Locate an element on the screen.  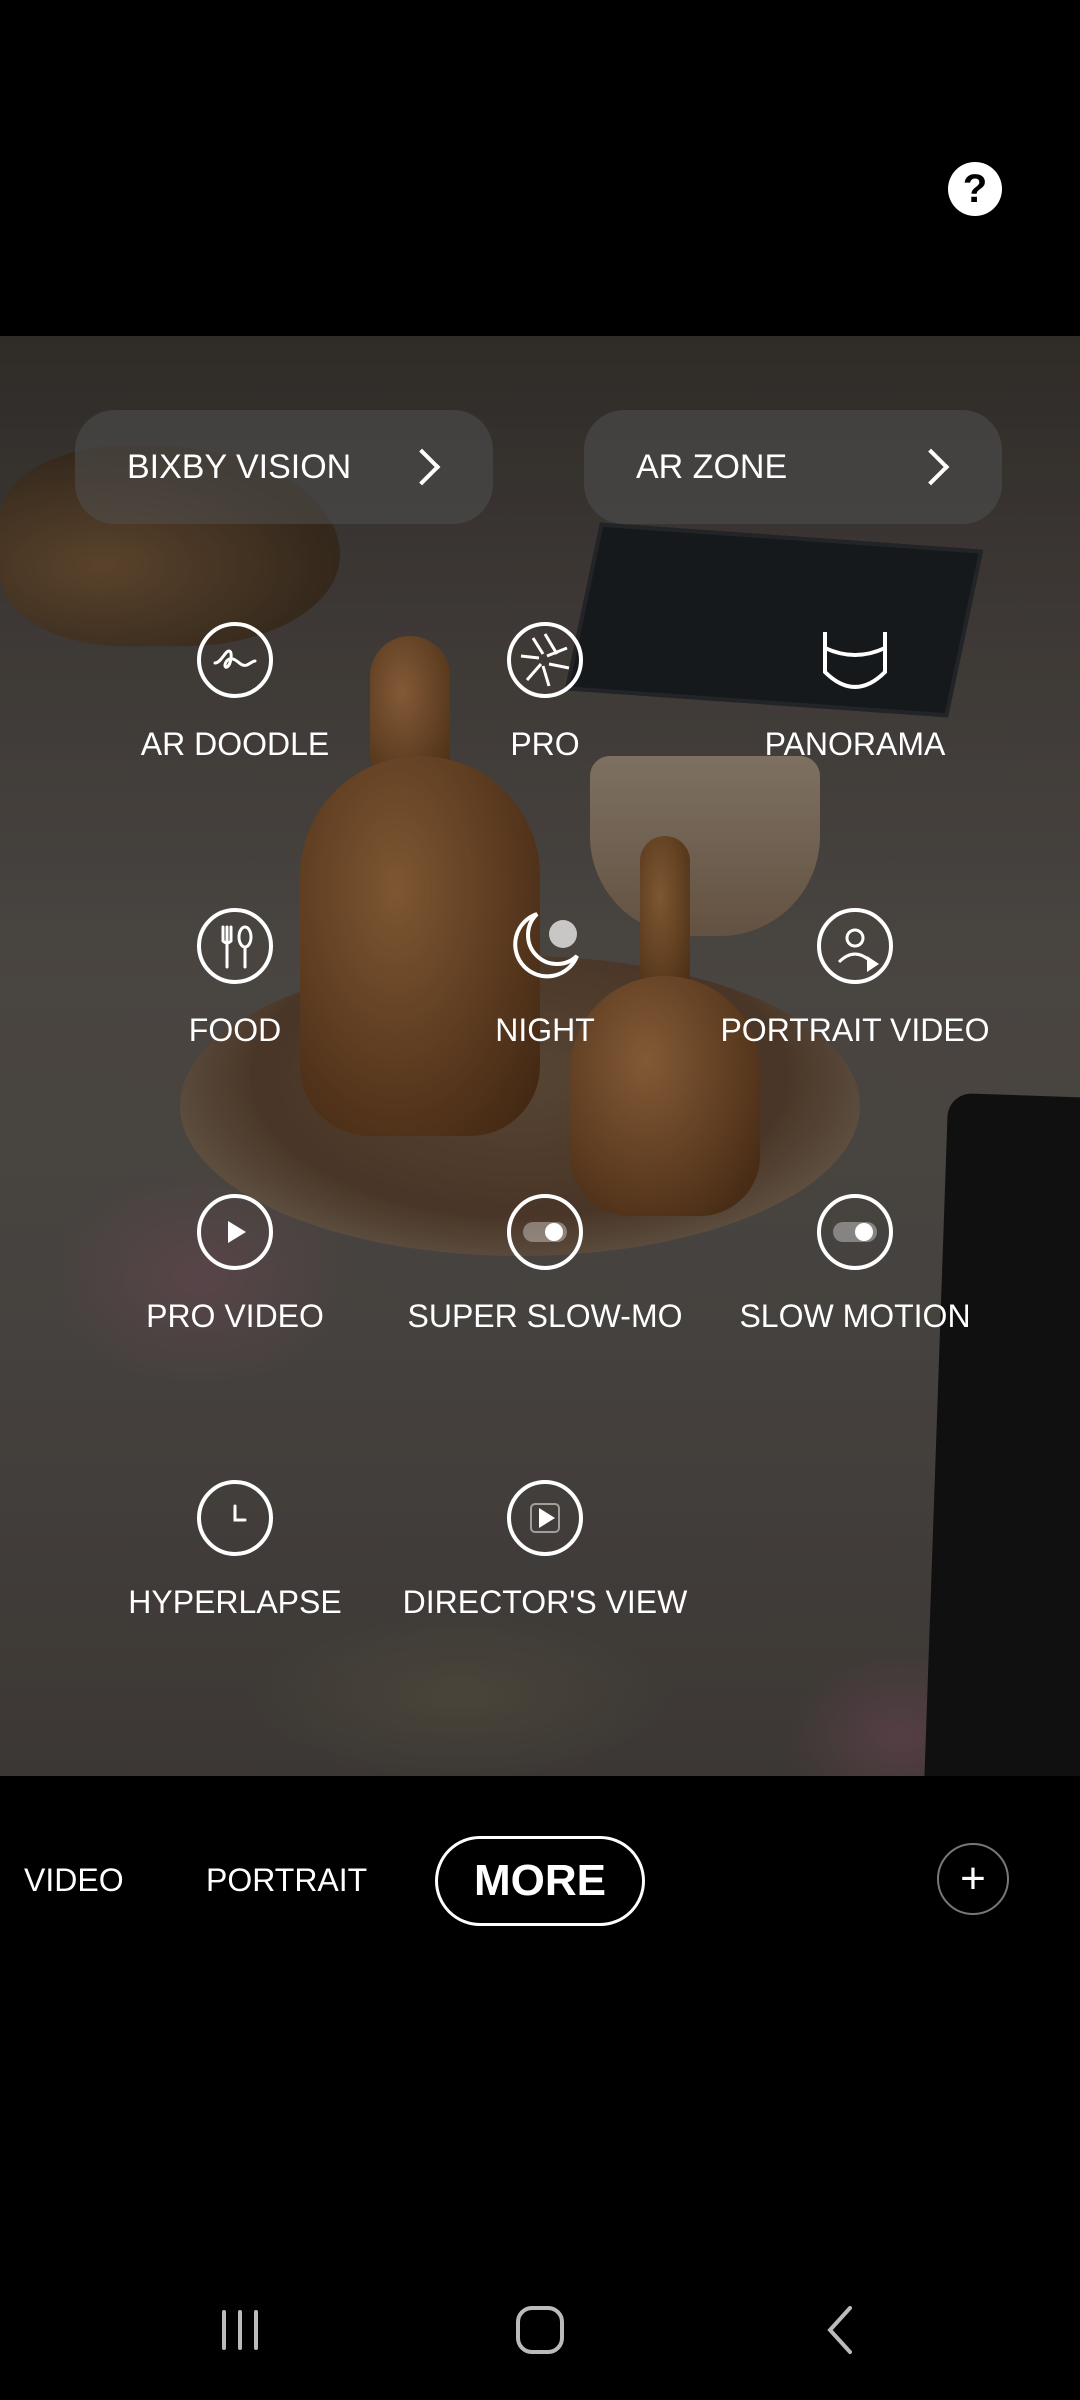
timer-icon is located at coordinates (235, 1518).